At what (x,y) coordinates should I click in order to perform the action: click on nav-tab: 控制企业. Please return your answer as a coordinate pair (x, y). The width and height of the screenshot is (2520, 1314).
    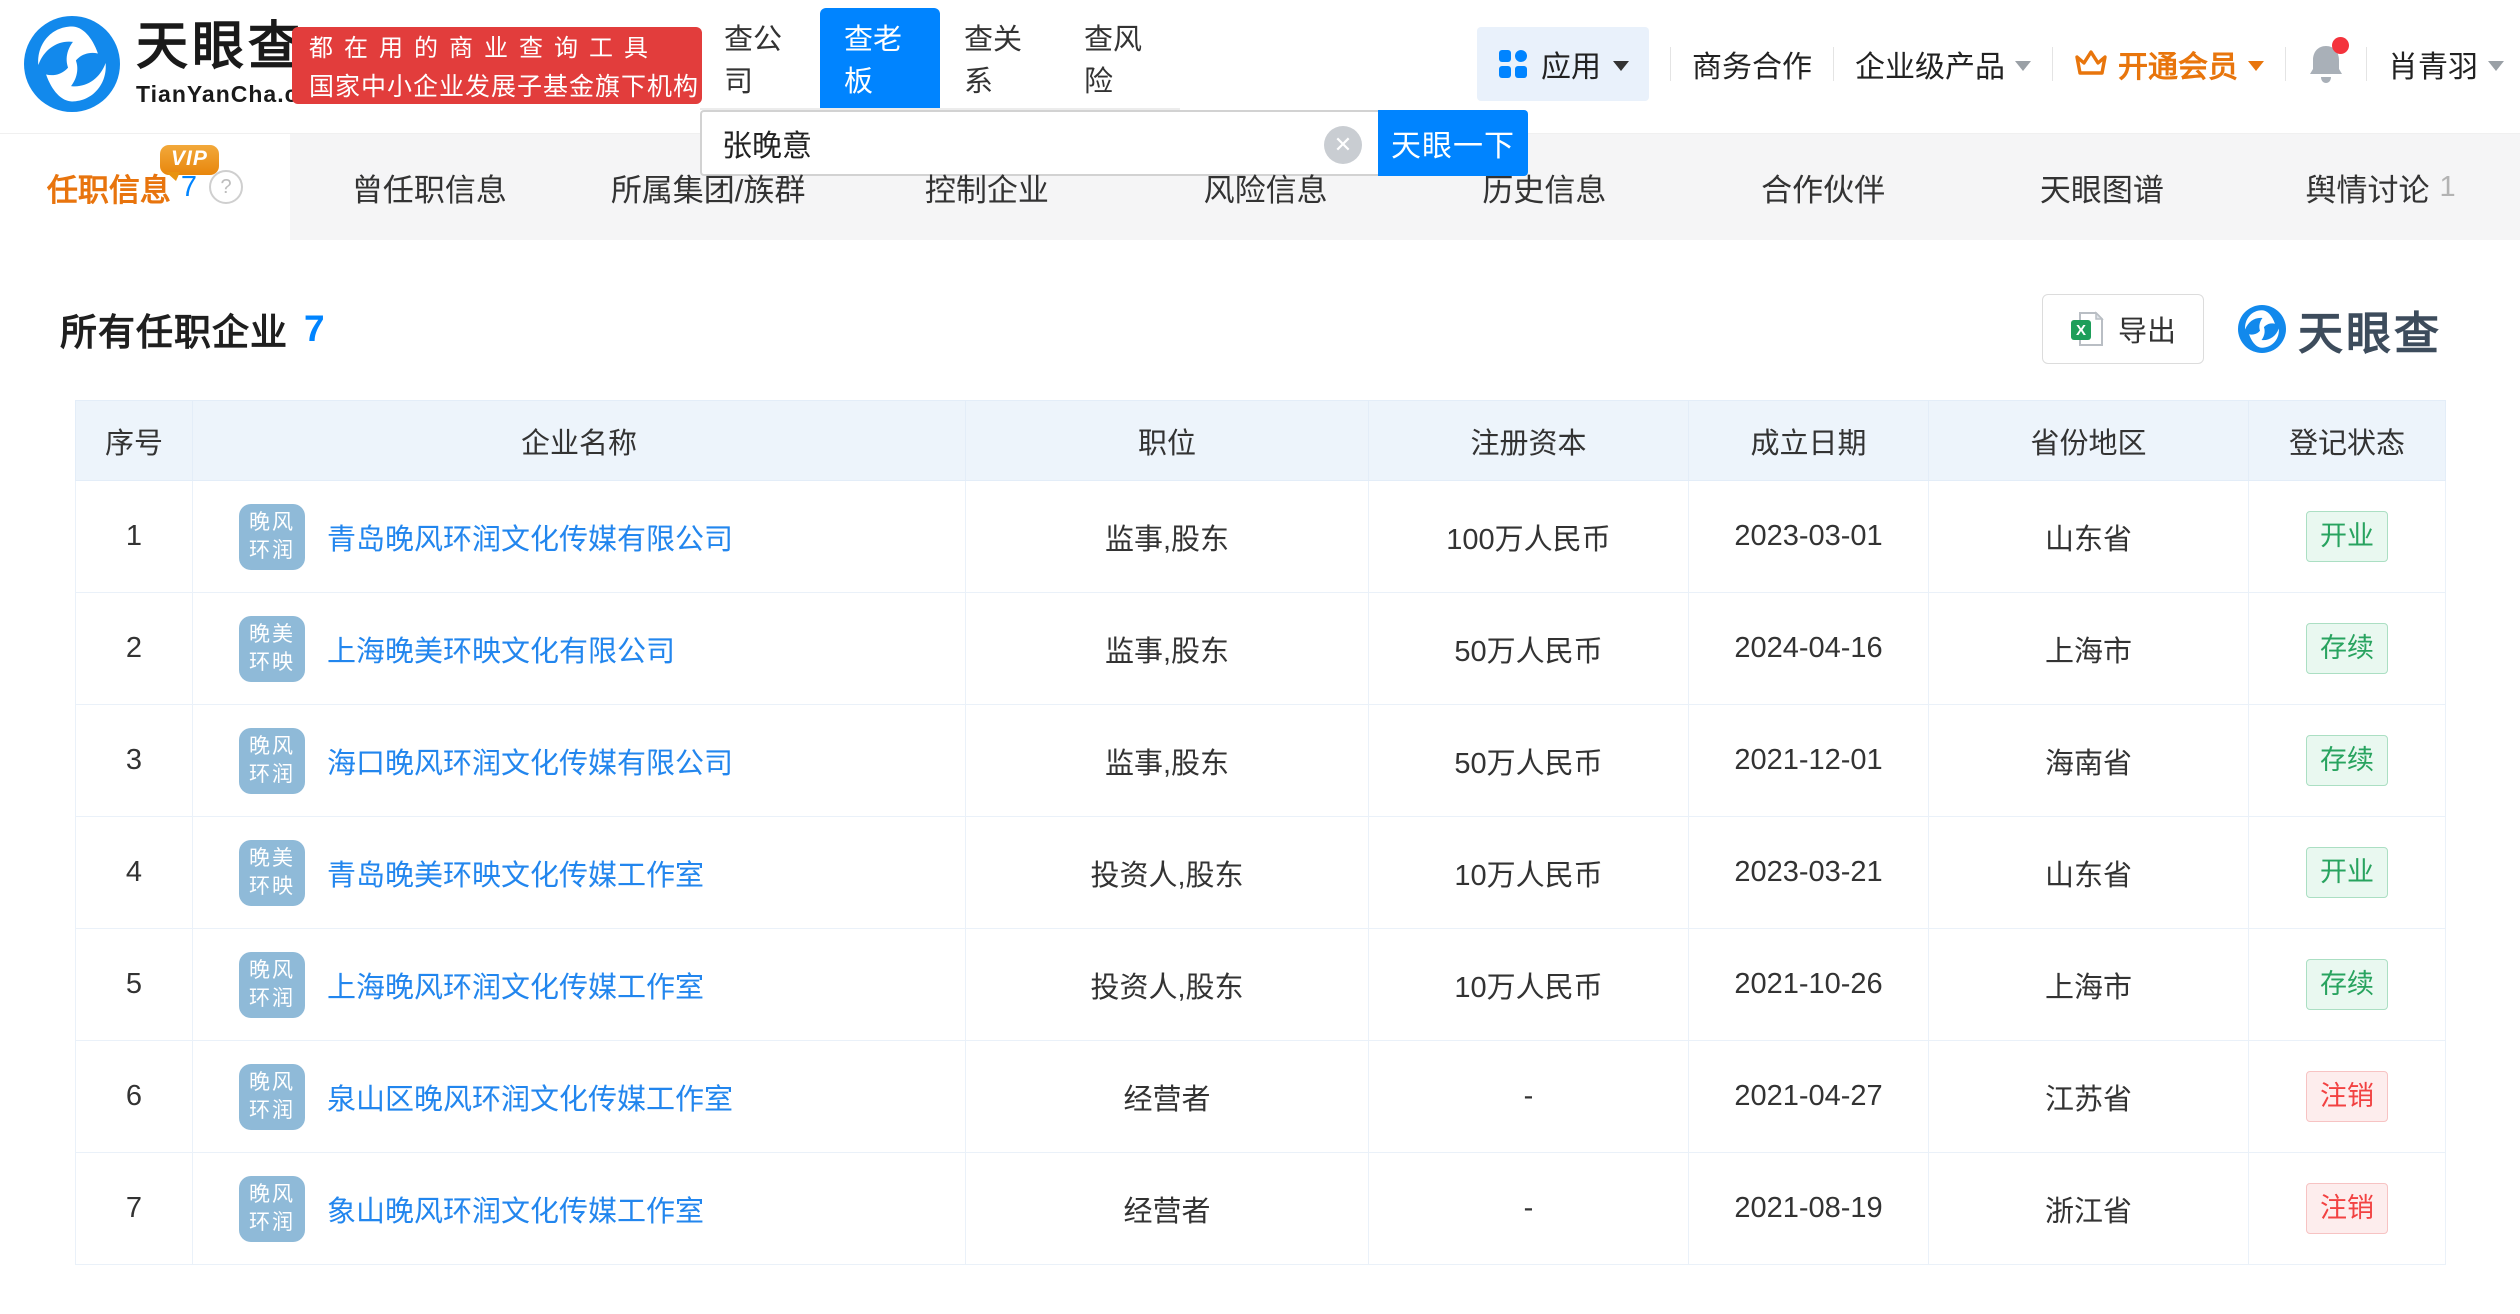
    Looking at the image, I should click on (987, 187).